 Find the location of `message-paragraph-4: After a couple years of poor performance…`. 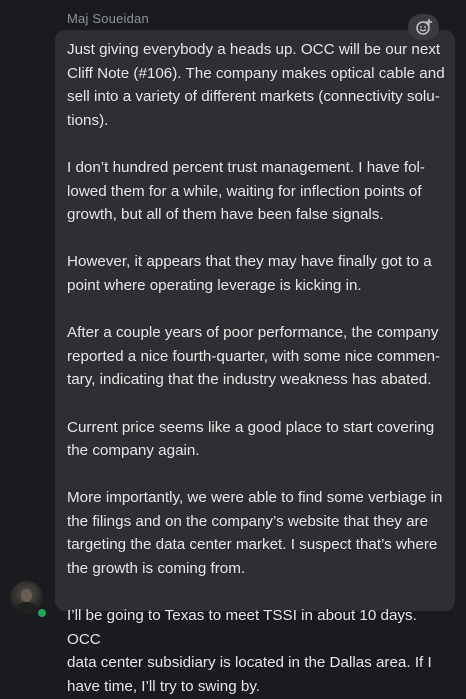

message-paragraph-4: After a couple years of poor performance… is located at coordinates (254, 356).